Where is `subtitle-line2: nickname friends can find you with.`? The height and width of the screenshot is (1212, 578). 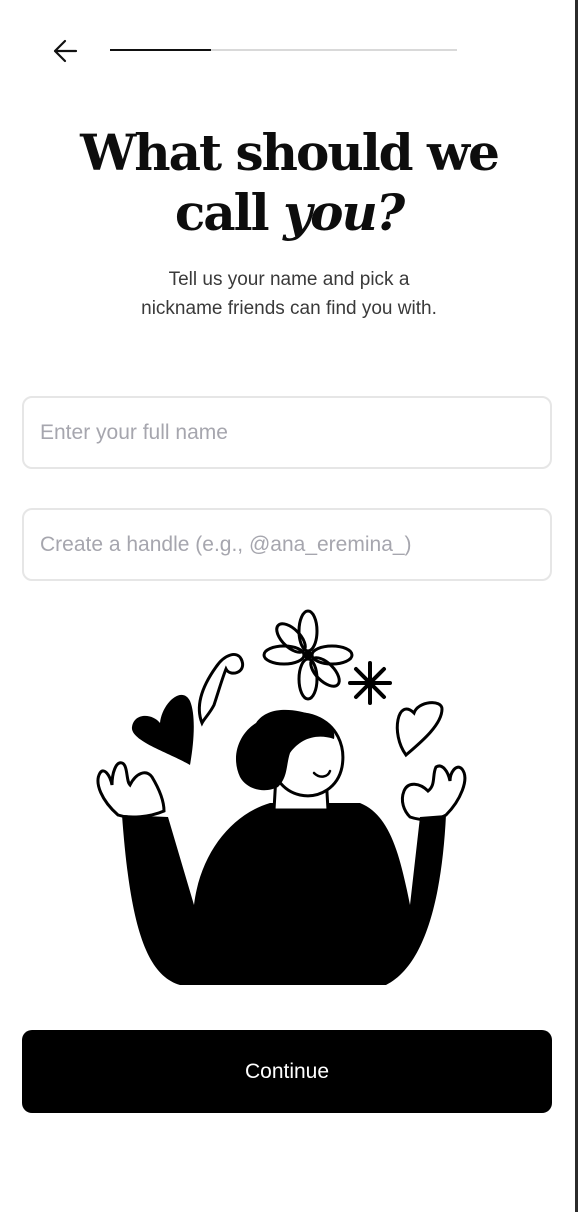
subtitle-line2: nickname friends can find you with. is located at coordinates (289, 308).